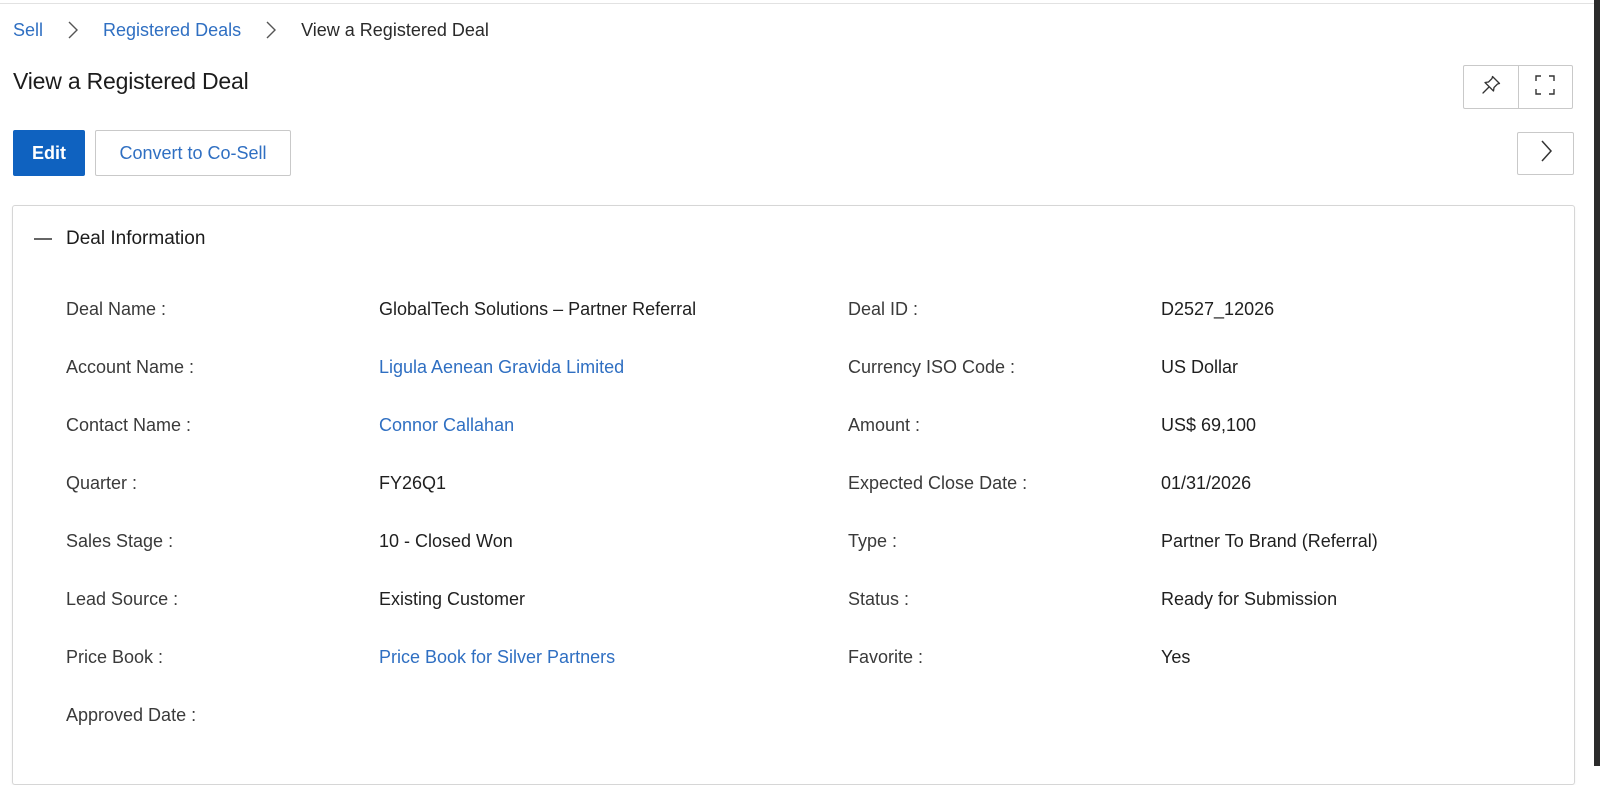 The height and width of the screenshot is (785, 1600). What do you see at coordinates (538, 309) in the screenshot?
I see `deal-name-value: GlobalTech Solutions – Partner Referral` at bounding box center [538, 309].